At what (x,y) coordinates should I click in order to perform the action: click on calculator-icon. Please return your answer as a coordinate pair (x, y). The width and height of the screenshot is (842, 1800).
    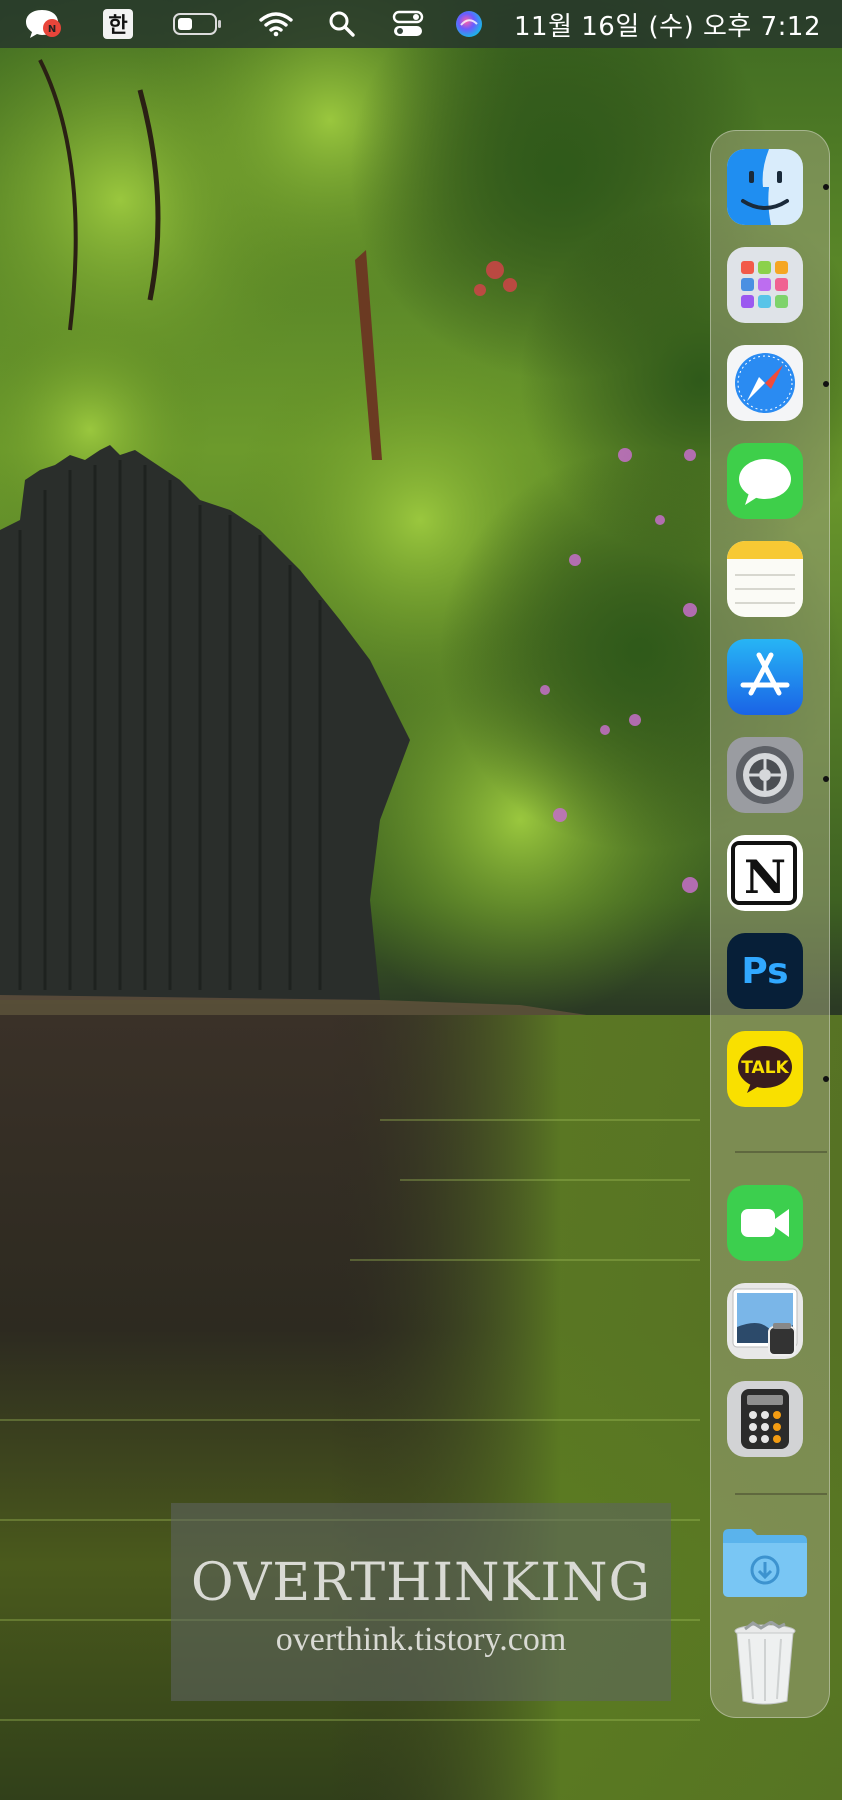
    Looking at the image, I should click on (765, 1419).